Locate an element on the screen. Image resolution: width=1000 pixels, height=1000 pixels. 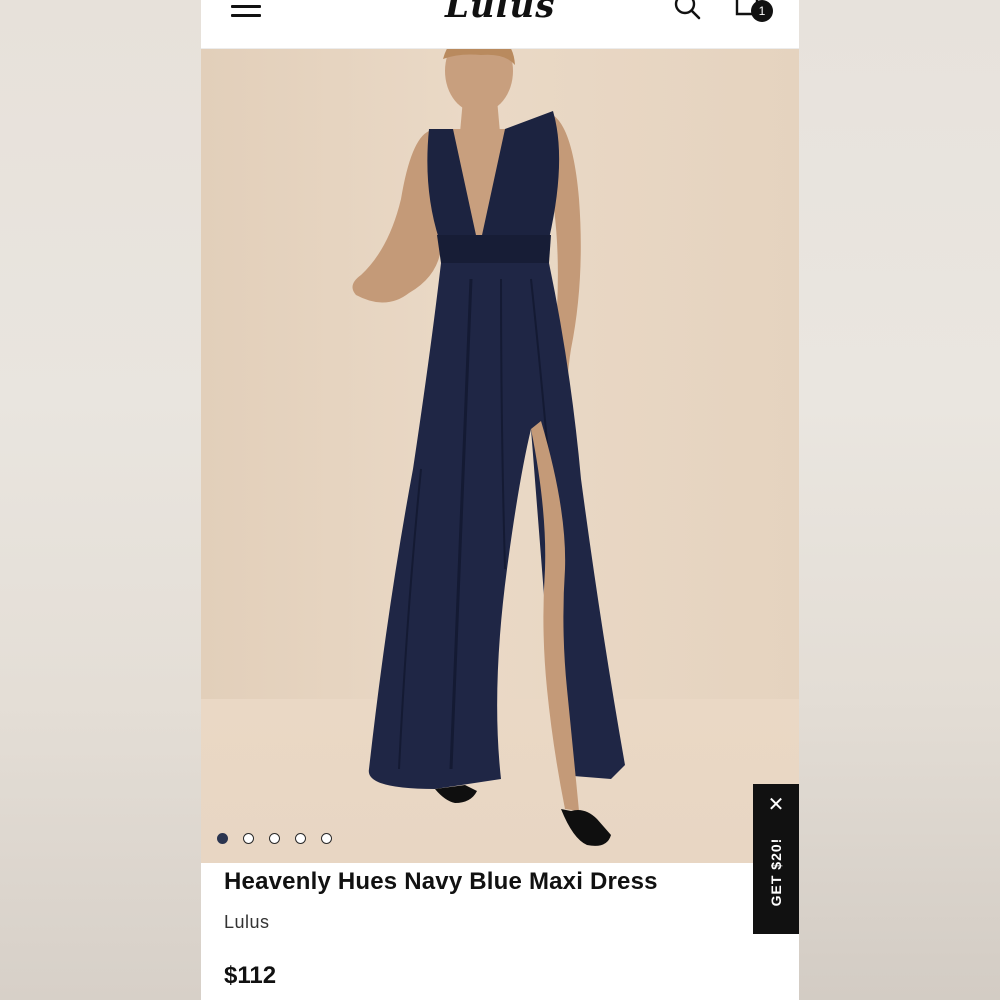
promo-tab: ✕ GET $20! is located at coordinates (776, 859).